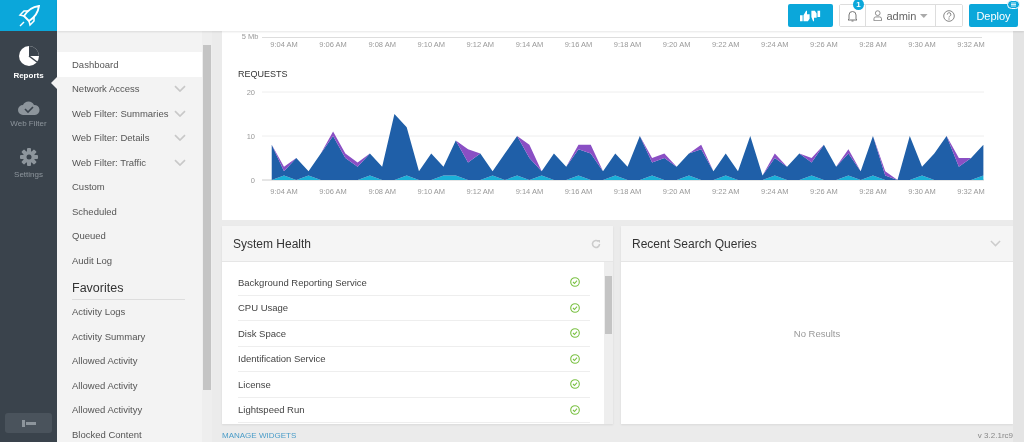 This screenshot has width=1024, height=442. Describe the element at coordinates (129, 311) in the screenshot. I see `favorite-menu-item: Activity Logs` at that location.